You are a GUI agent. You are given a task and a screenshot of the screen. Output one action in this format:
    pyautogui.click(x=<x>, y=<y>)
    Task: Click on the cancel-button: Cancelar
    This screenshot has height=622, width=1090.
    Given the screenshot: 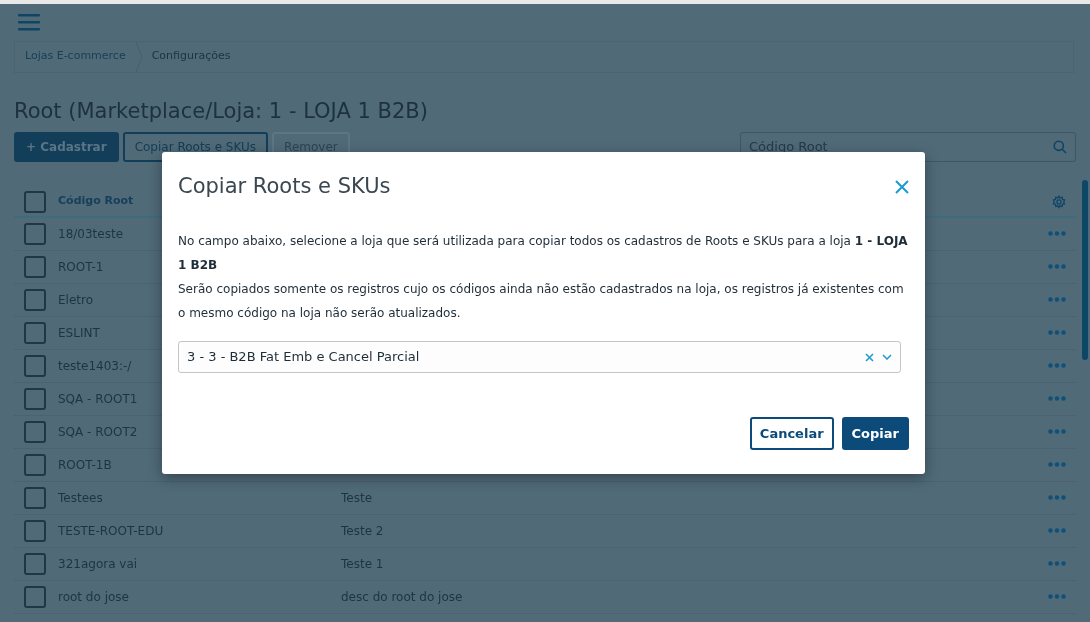 What is the action you would take?
    pyautogui.click(x=791, y=433)
    